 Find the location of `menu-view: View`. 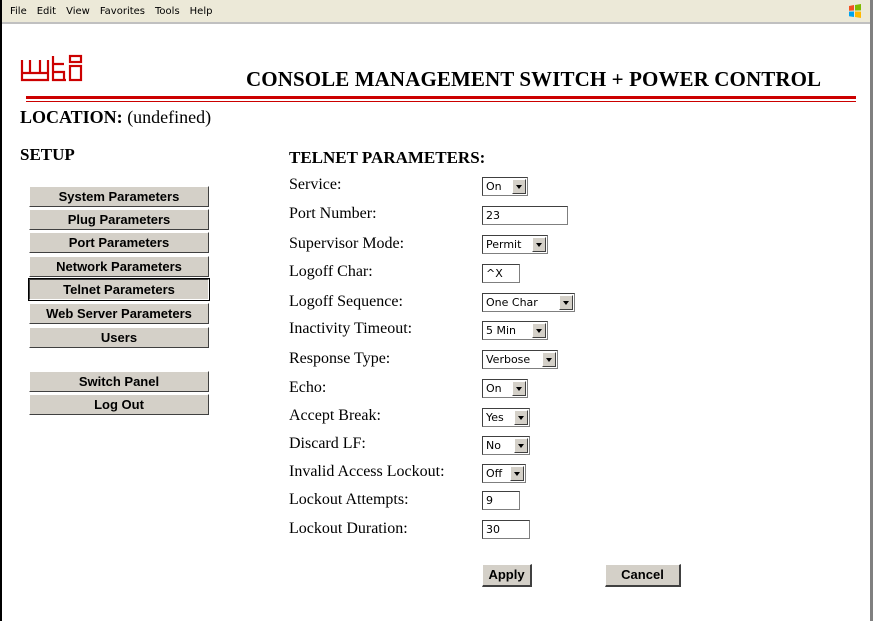

menu-view: View is located at coordinates (78, 11).